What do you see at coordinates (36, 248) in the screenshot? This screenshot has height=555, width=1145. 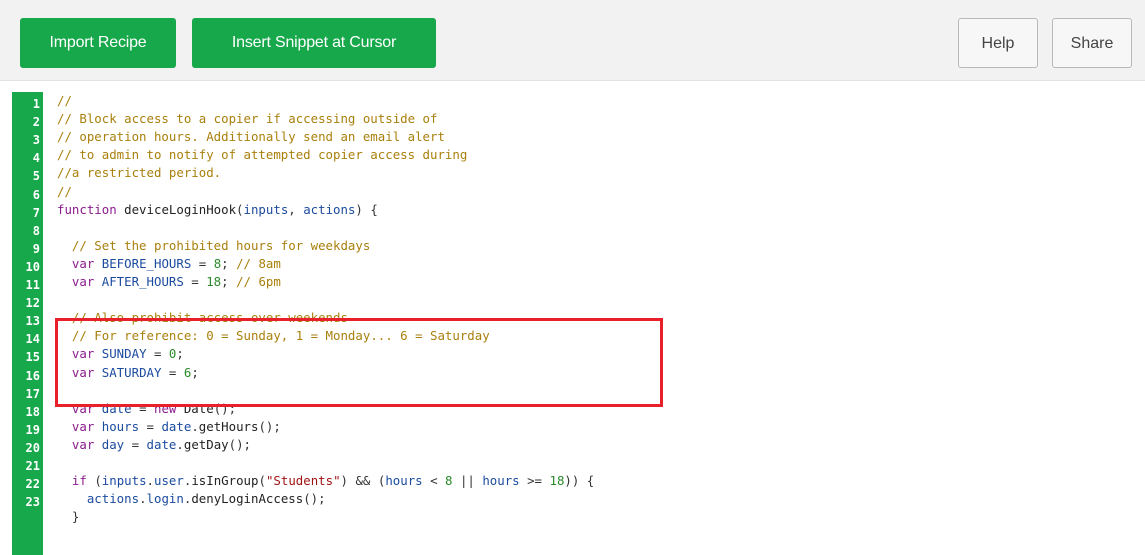 I see `line-number: 9` at bounding box center [36, 248].